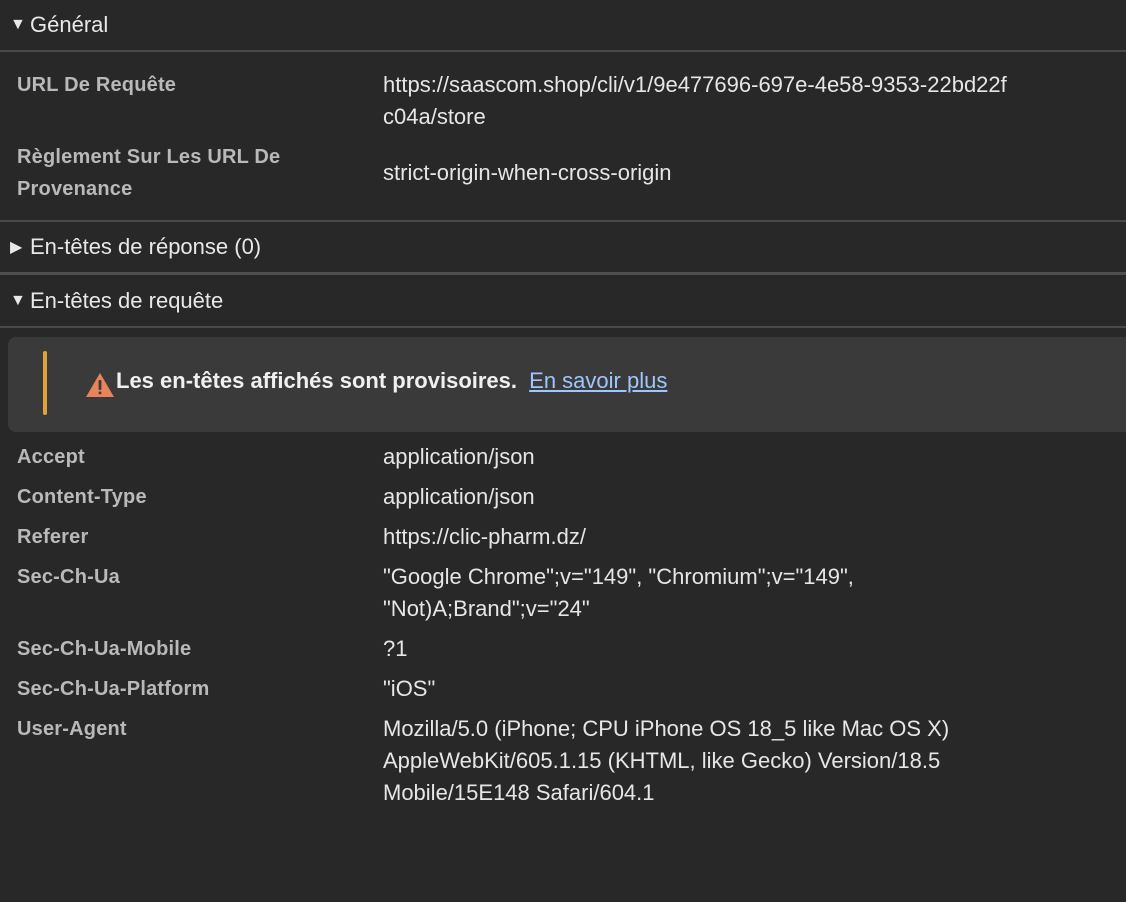 The width and height of the screenshot is (1126, 902). What do you see at coordinates (317, 380) in the screenshot?
I see `warning-text: Les en-têtes affichés sont provisoires.` at bounding box center [317, 380].